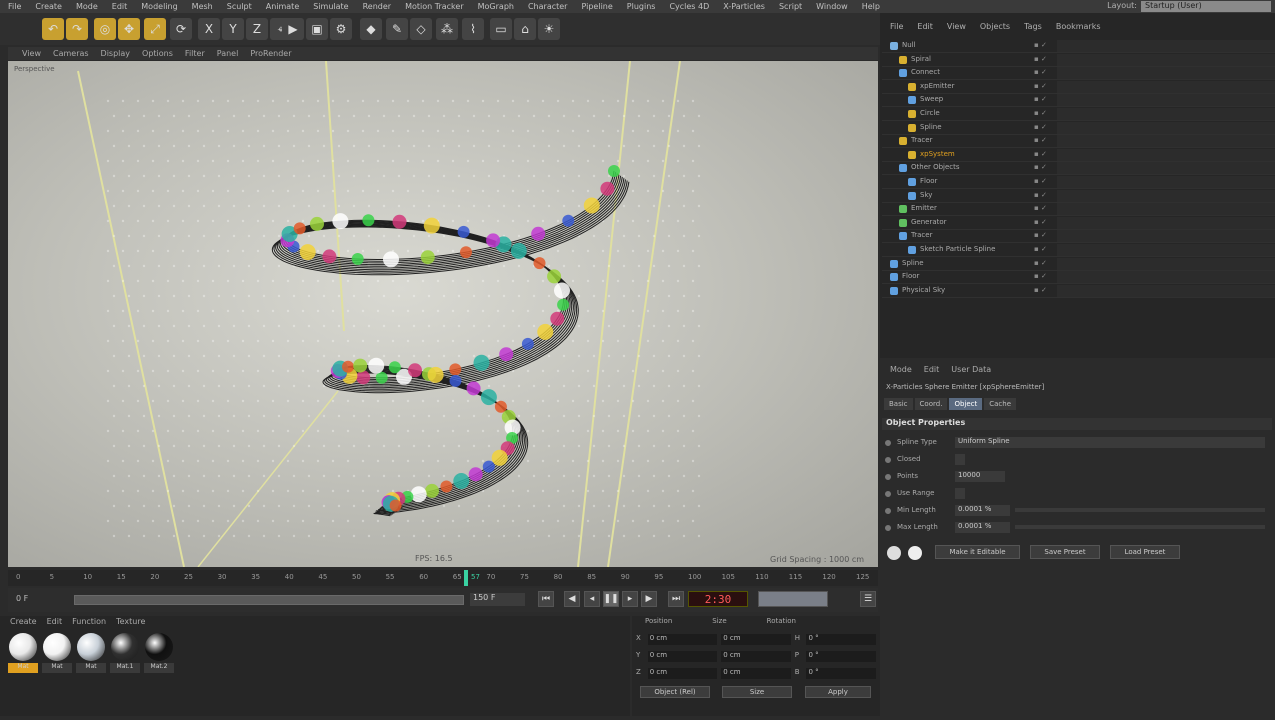 This screenshot has height=720, width=1275. Describe the element at coordinates (397, 29) in the screenshot. I see `pen-icon: ✎` at that location.